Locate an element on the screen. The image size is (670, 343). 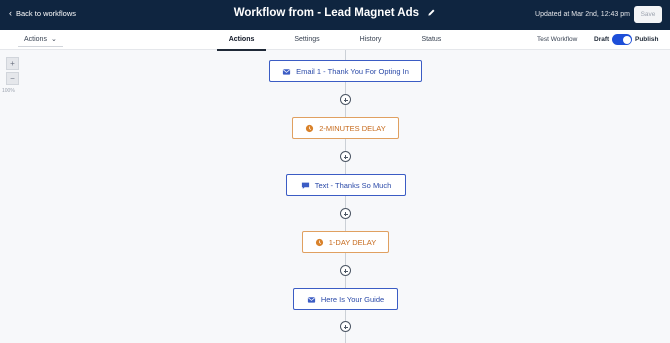
publish-toggle is located at coordinates (622, 39).